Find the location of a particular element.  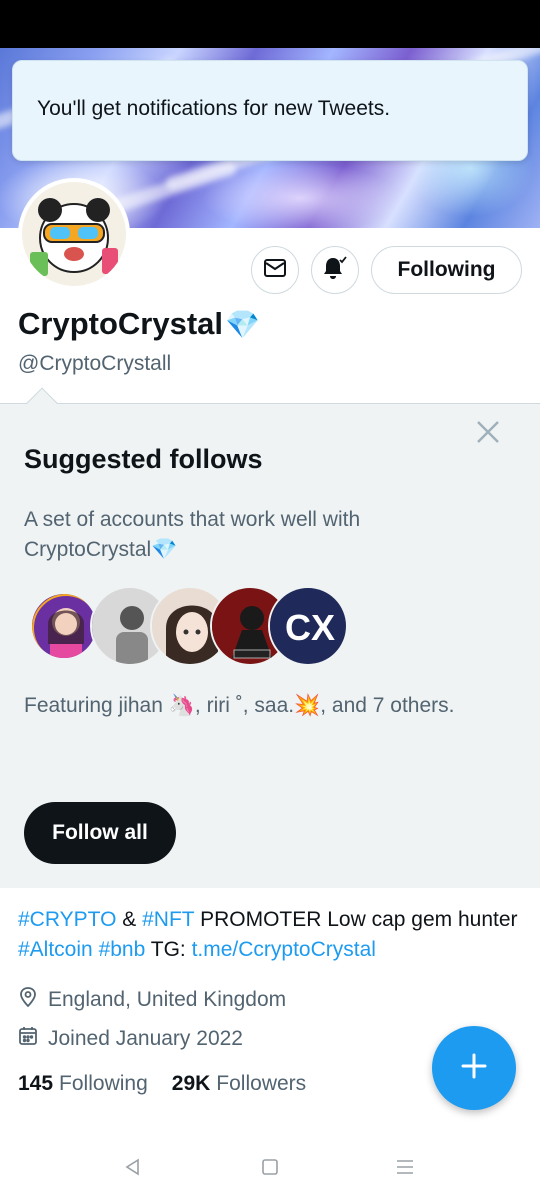

close-suggestions-button is located at coordinates (488, 432).